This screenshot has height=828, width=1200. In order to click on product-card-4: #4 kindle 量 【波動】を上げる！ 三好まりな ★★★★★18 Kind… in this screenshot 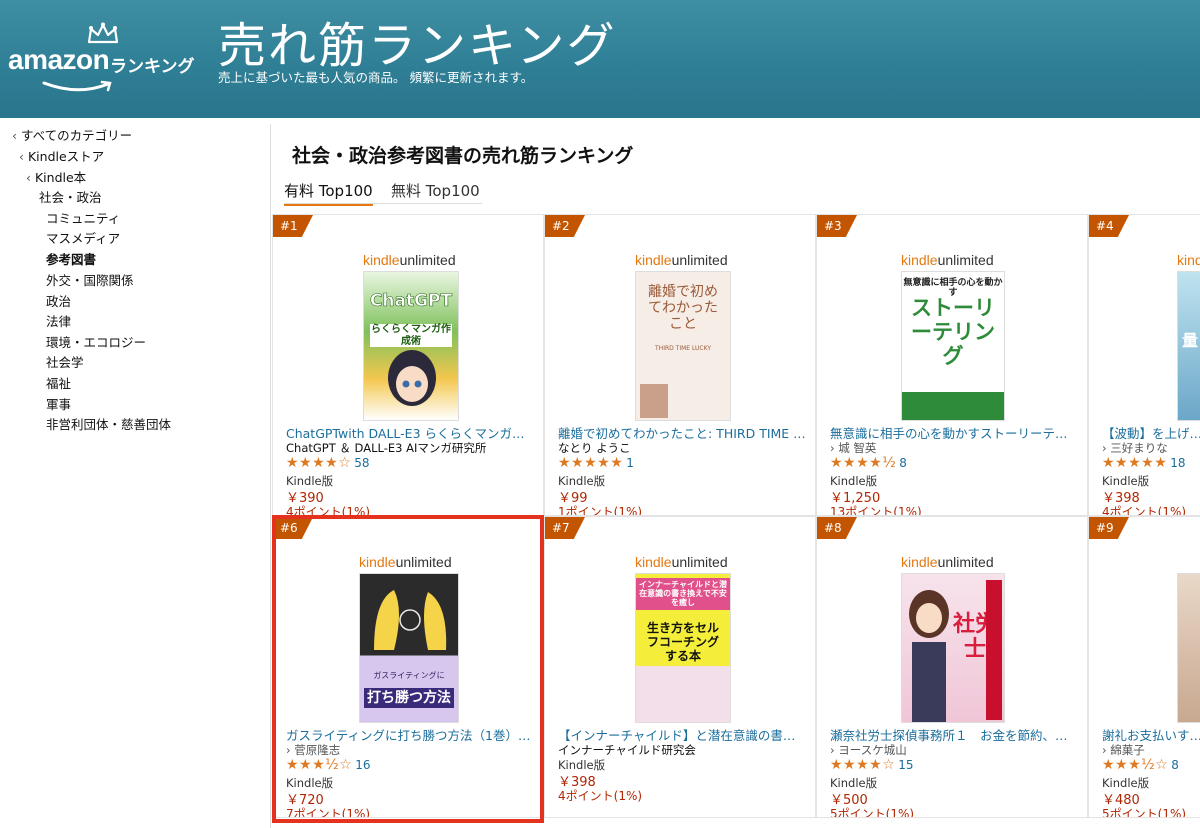, I will do `click(1144, 365)`.